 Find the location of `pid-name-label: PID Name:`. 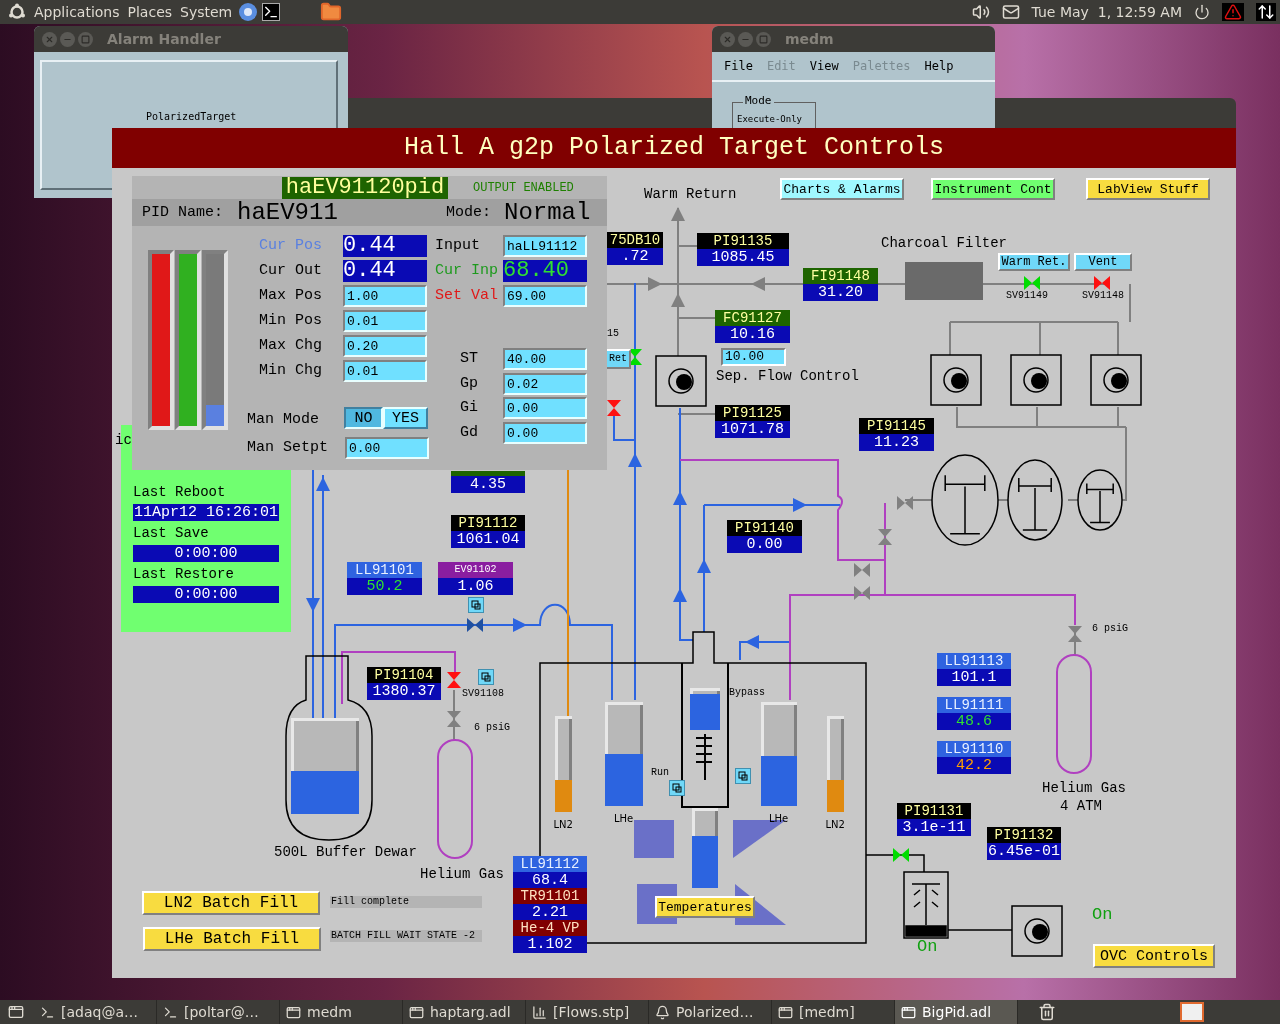

pid-name-label: PID Name: is located at coordinates (182, 212).